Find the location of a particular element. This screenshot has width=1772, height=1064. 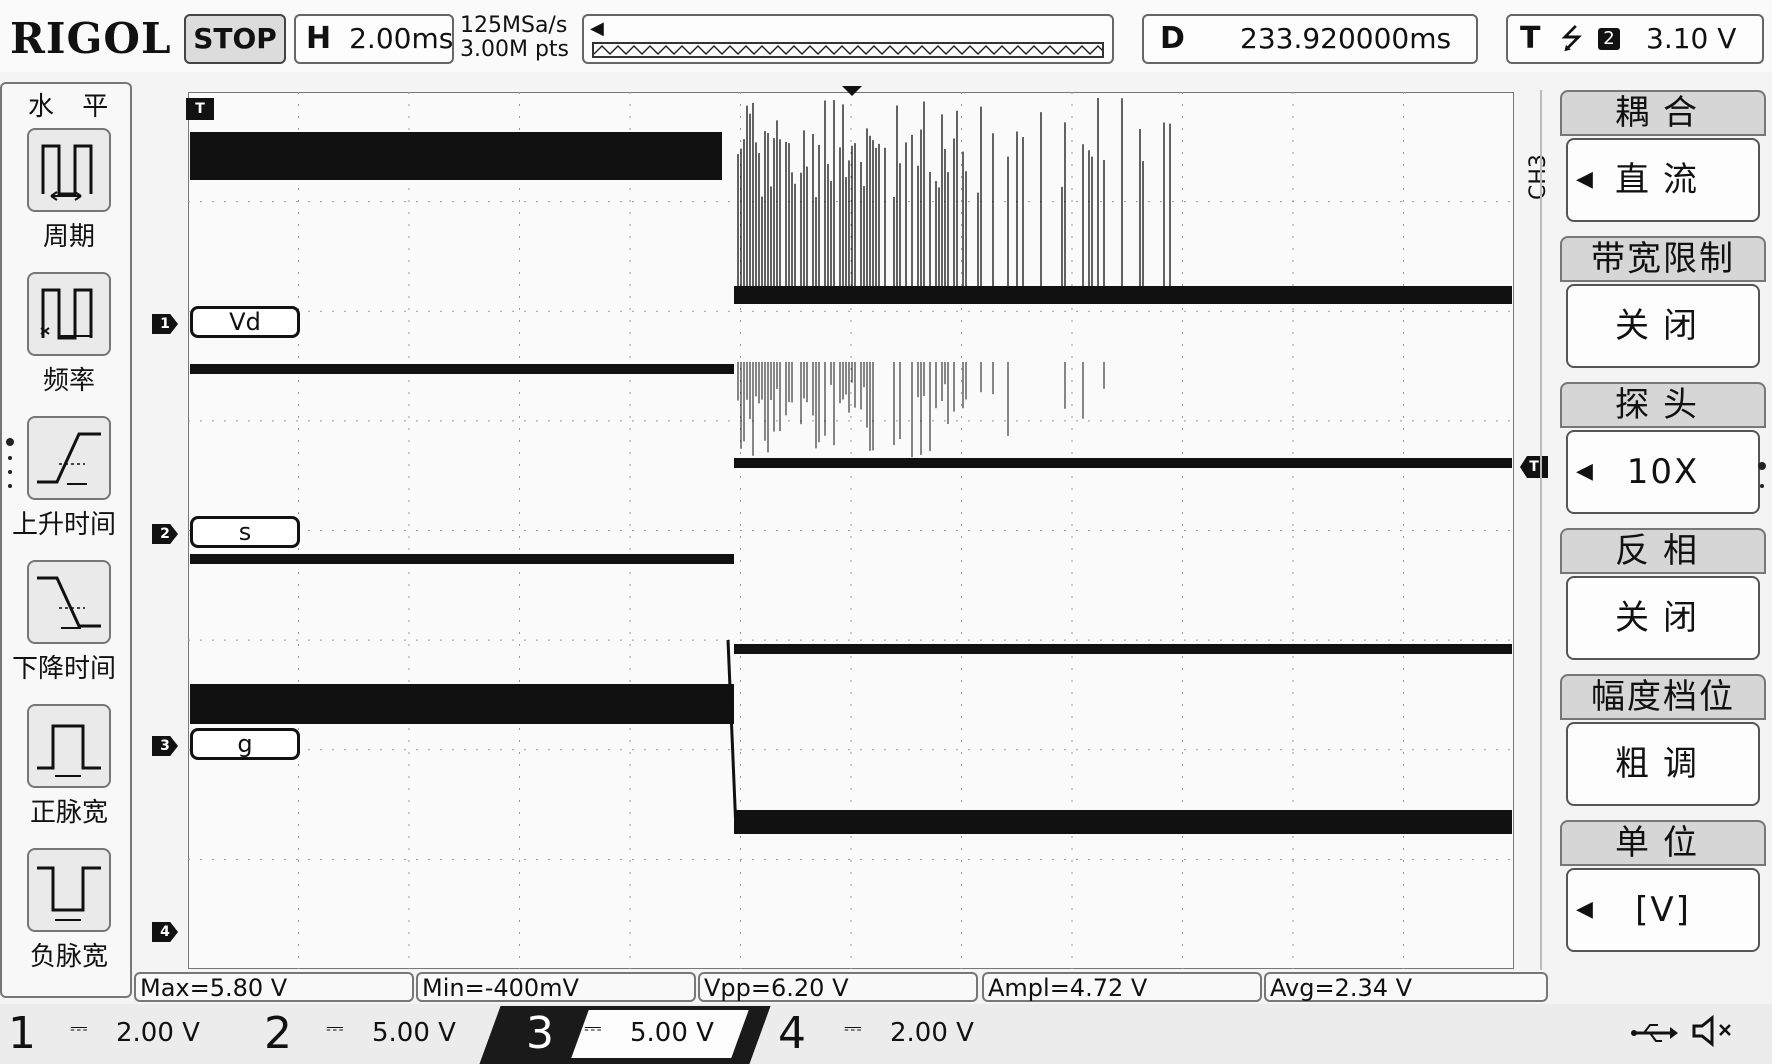

unit-title: 单位 is located at coordinates (1663, 843).